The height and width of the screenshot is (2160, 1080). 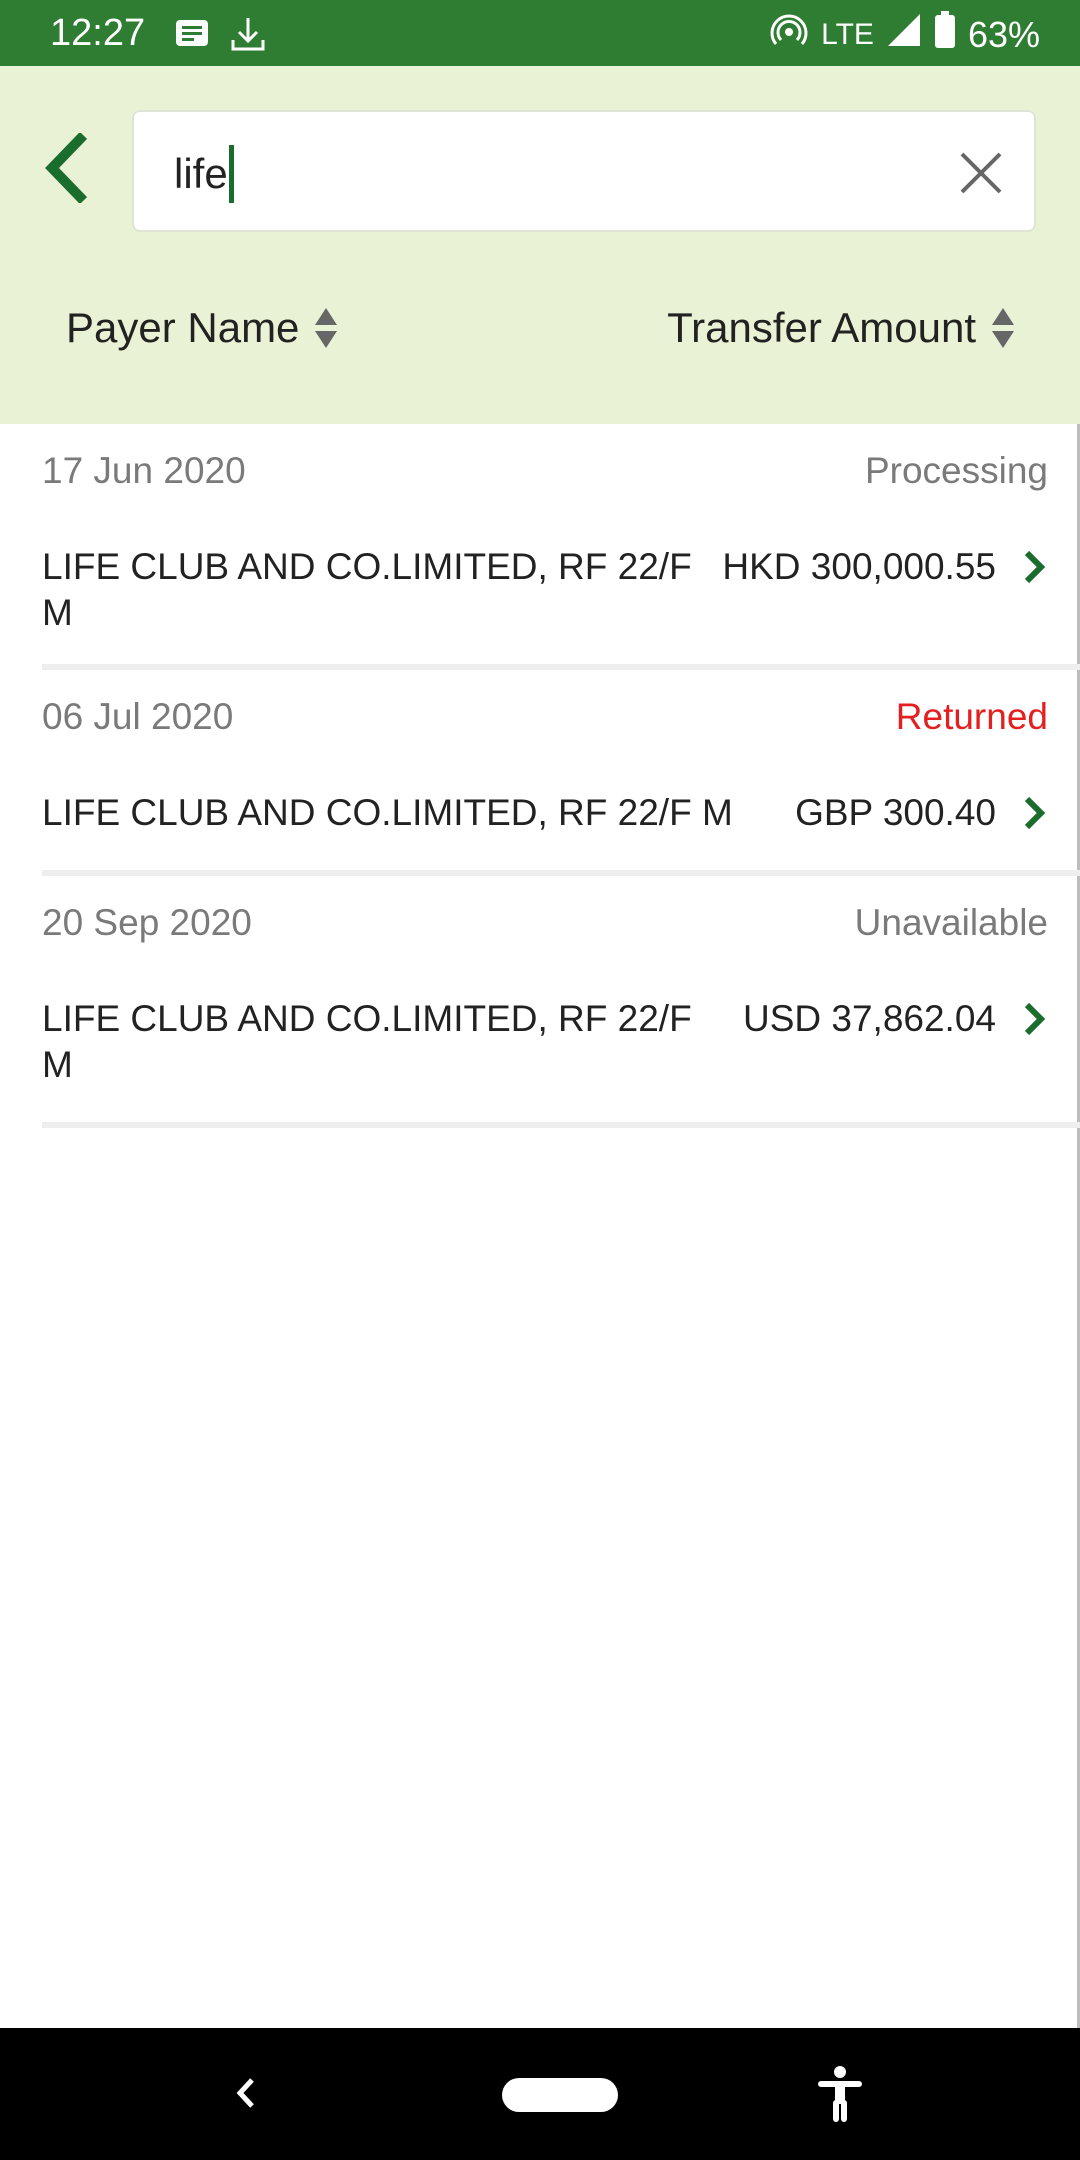 What do you see at coordinates (789, 34) in the screenshot?
I see `hotspot-icon` at bounding box center [789, 34].